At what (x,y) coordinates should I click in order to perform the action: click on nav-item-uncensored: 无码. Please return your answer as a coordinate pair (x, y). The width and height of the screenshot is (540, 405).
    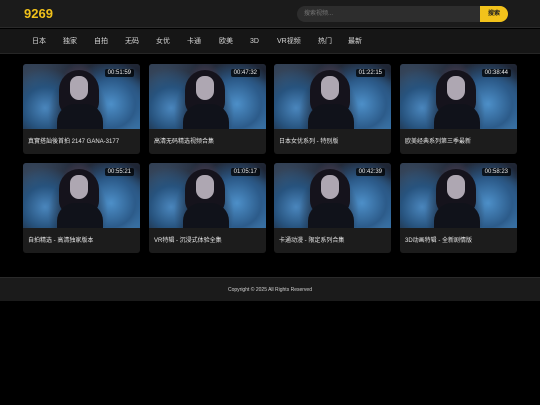
    Looking at the image, I should click on (132, 41).